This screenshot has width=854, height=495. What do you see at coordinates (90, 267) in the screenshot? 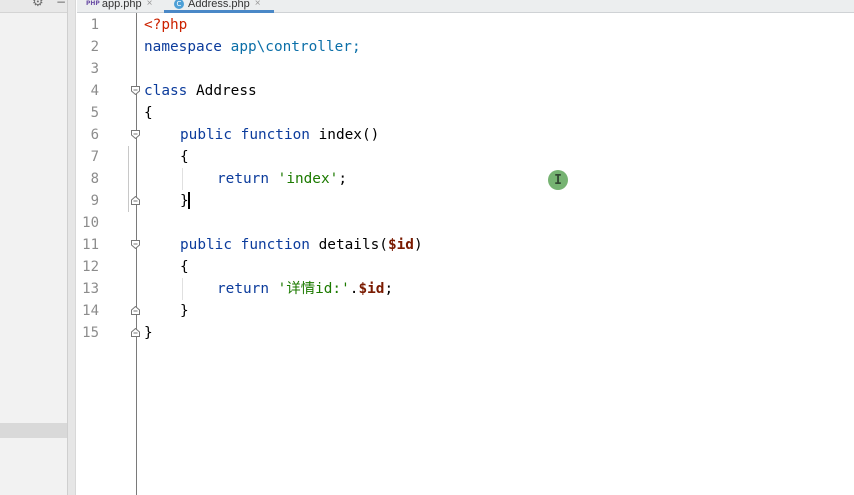
I see `line-number: 12` at bounding box center [90, 267].